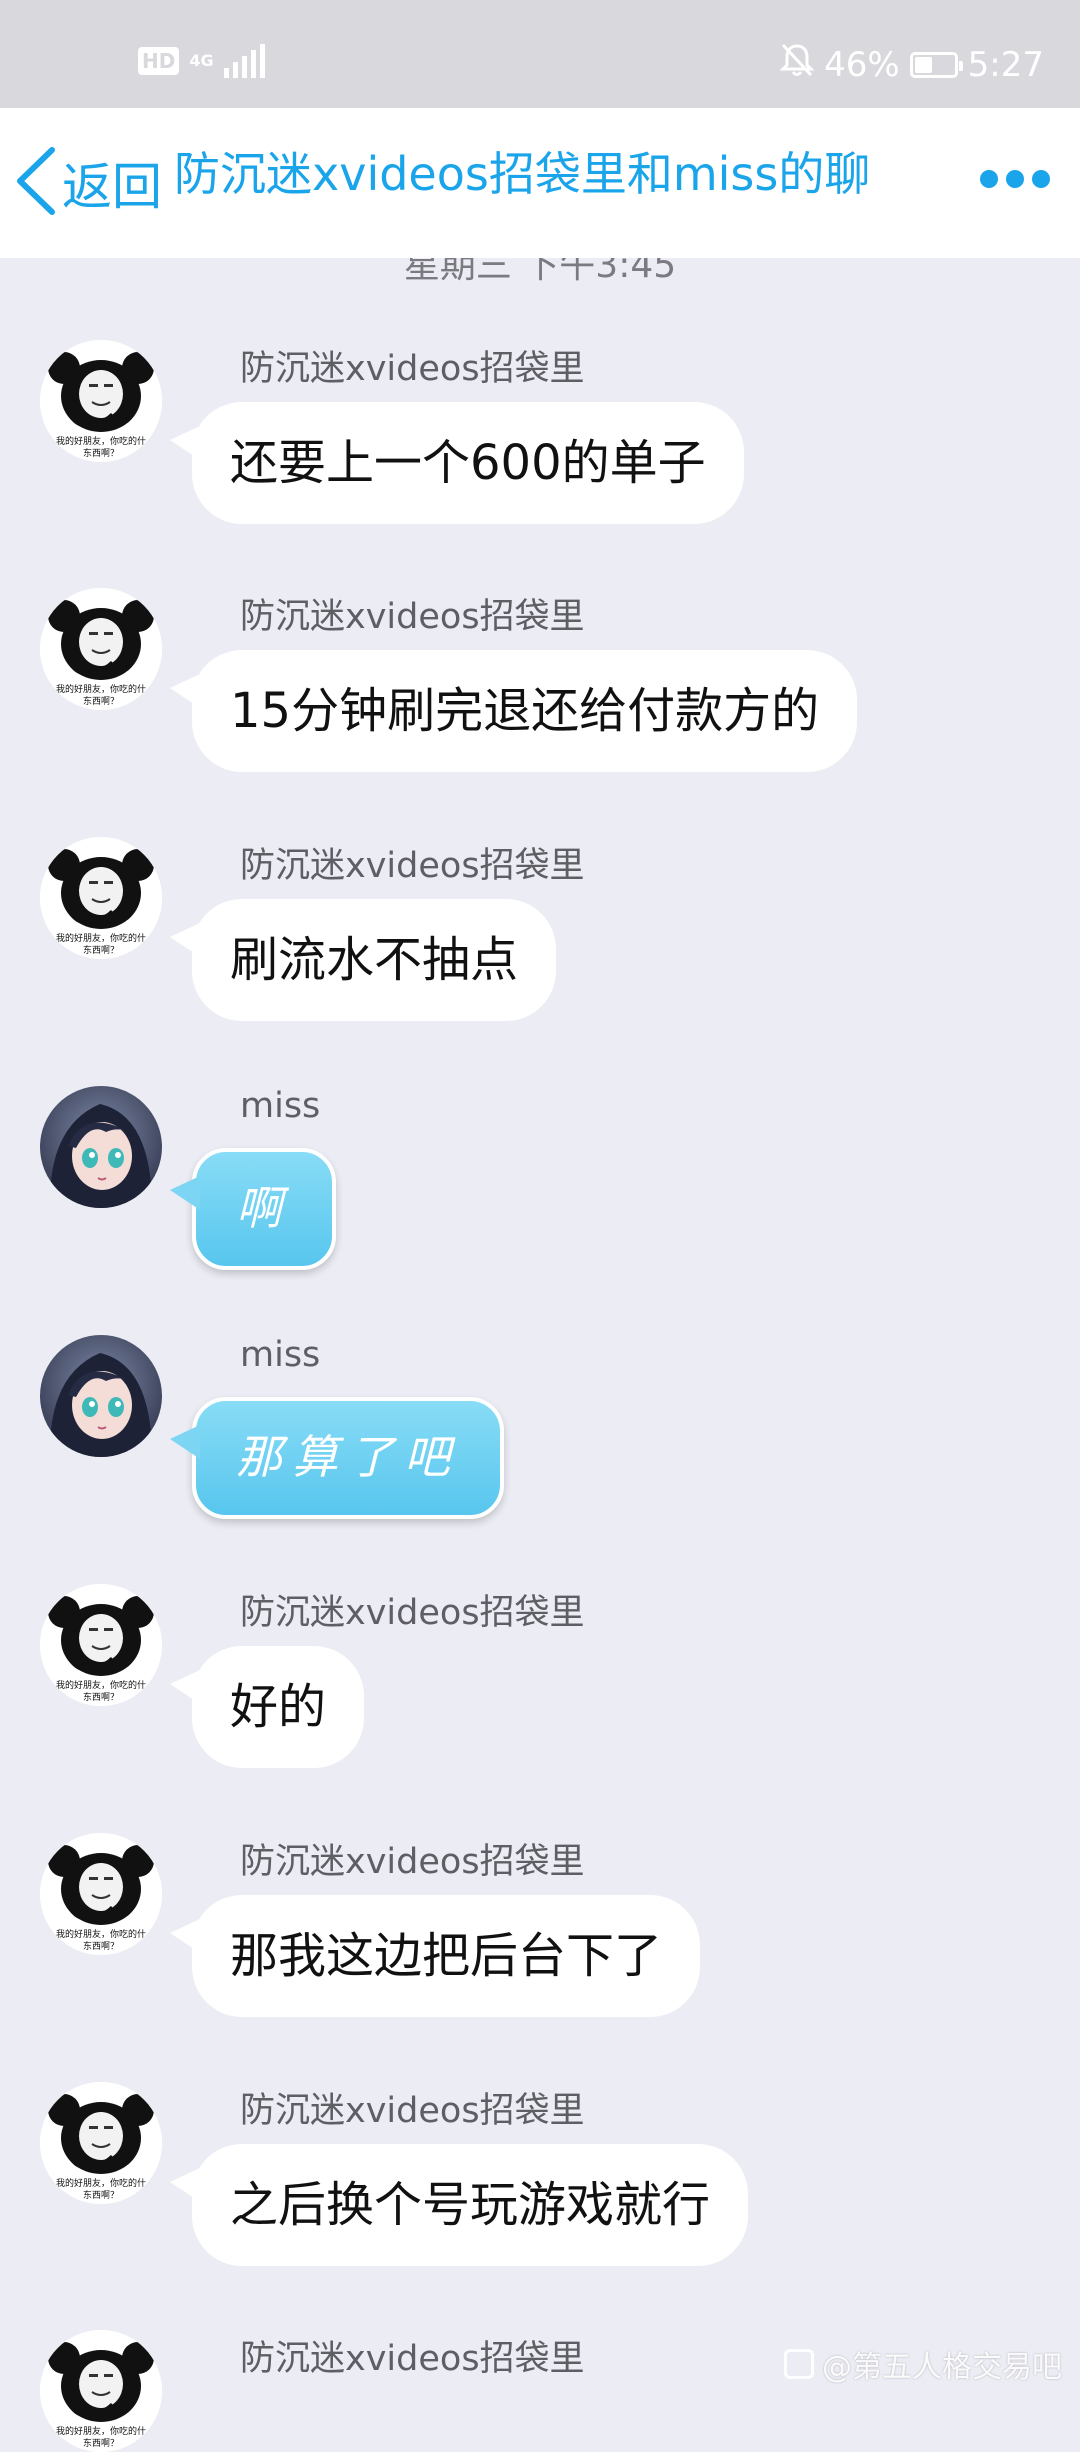 This screenshot has height=2452, width=1080. I want to click on more-options-button, so click(1015, 179).